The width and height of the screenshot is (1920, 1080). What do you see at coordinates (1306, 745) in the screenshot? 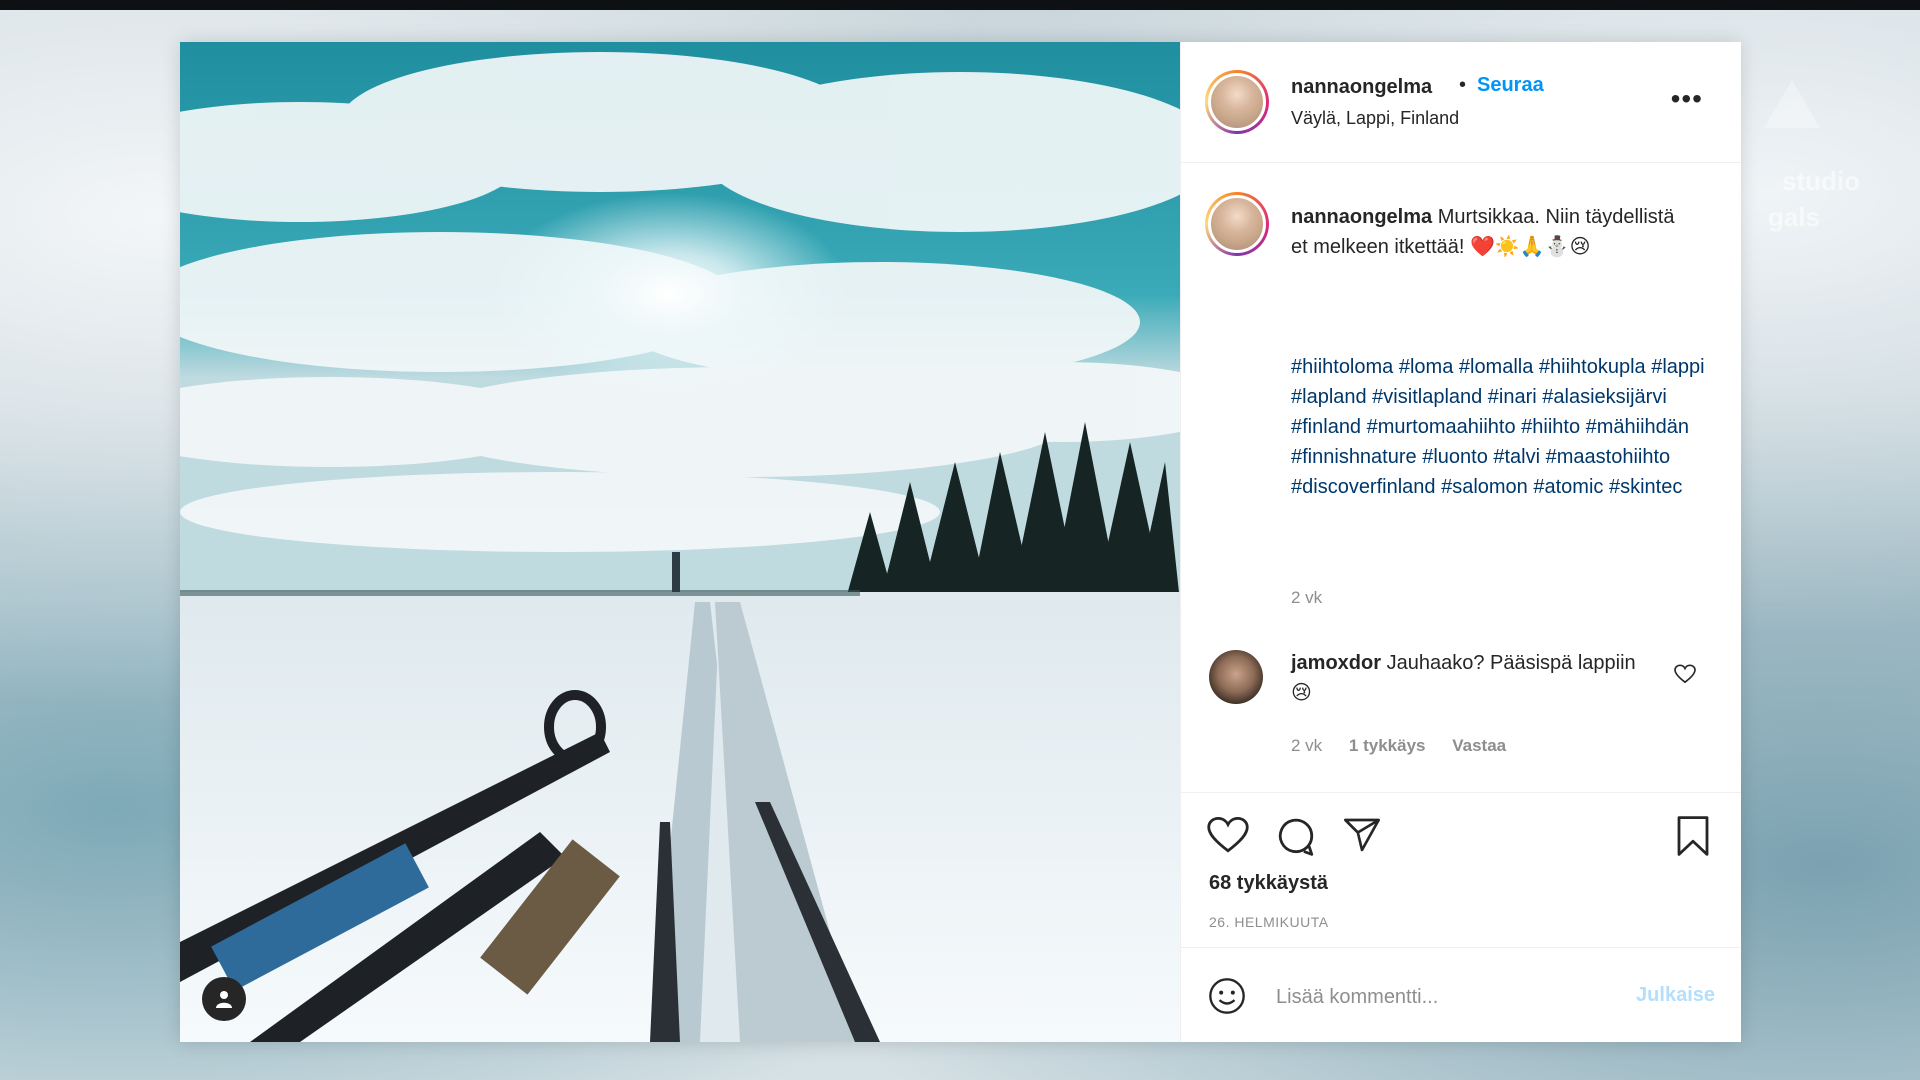
I see `comment-time: 2 vk` at bounding box center [1306, 745].